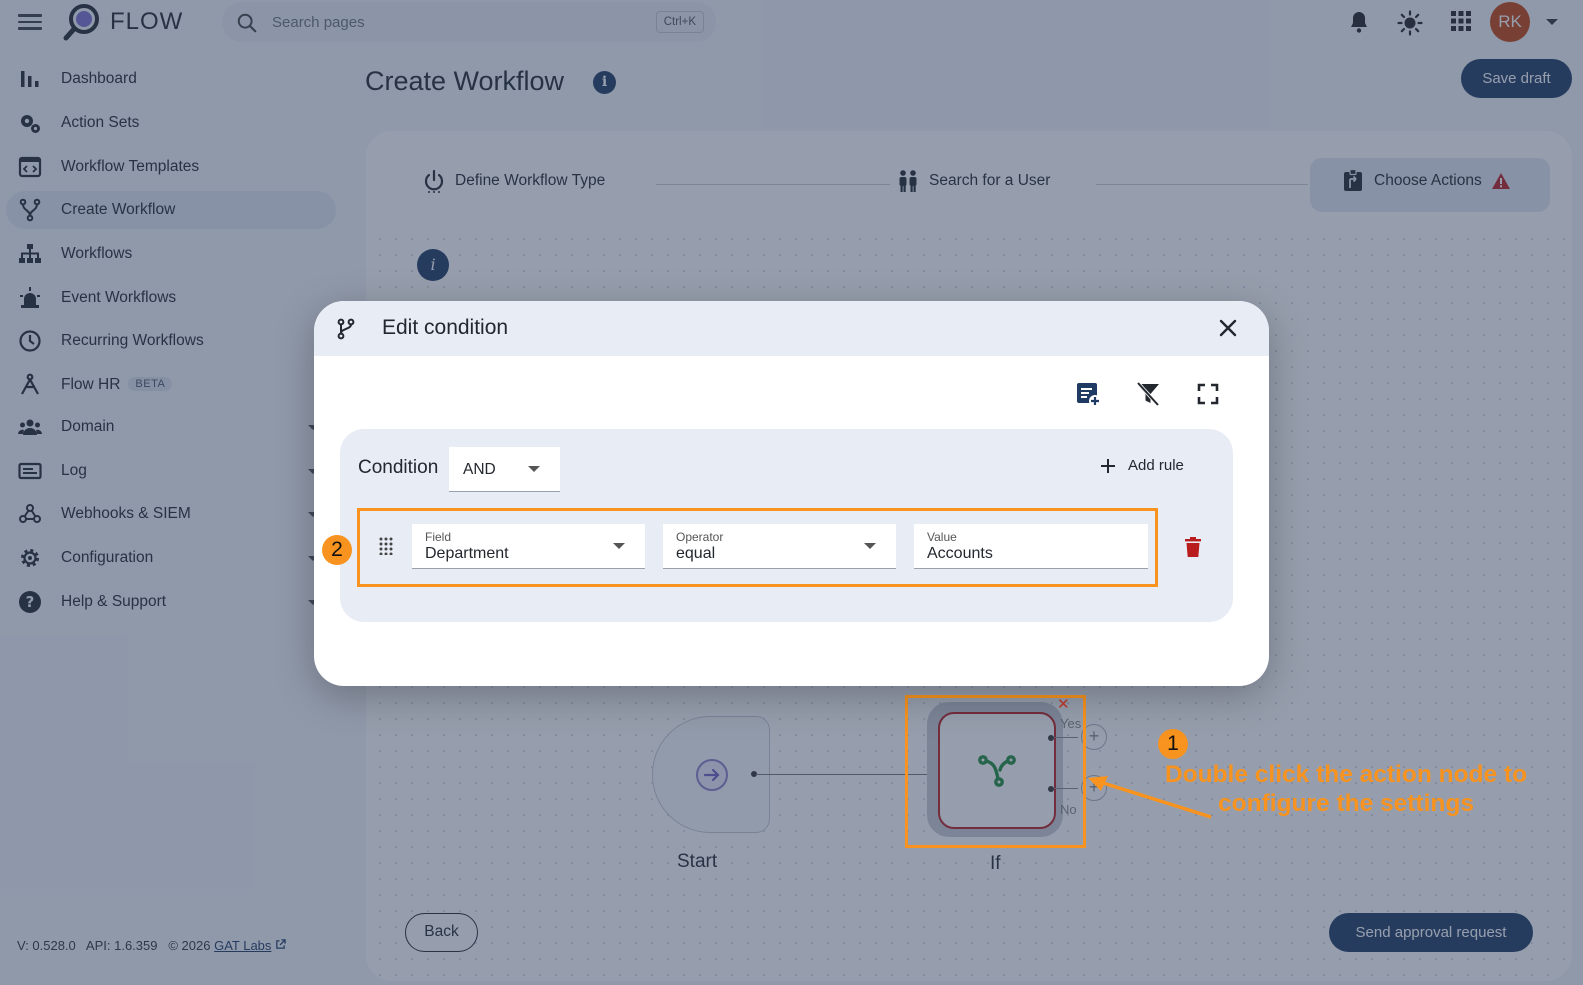 This screenshot has width=1583, height=985. What do you see at coordinates (1156, 465) in the screenshot?
I see `add-rule-label: Add rule` at bounding box center [1156, 465].